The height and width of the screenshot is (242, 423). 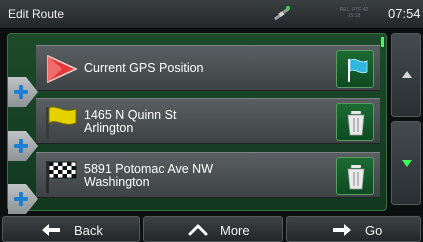 I want to click on clock: 07:54, so click(x=404, y=13).